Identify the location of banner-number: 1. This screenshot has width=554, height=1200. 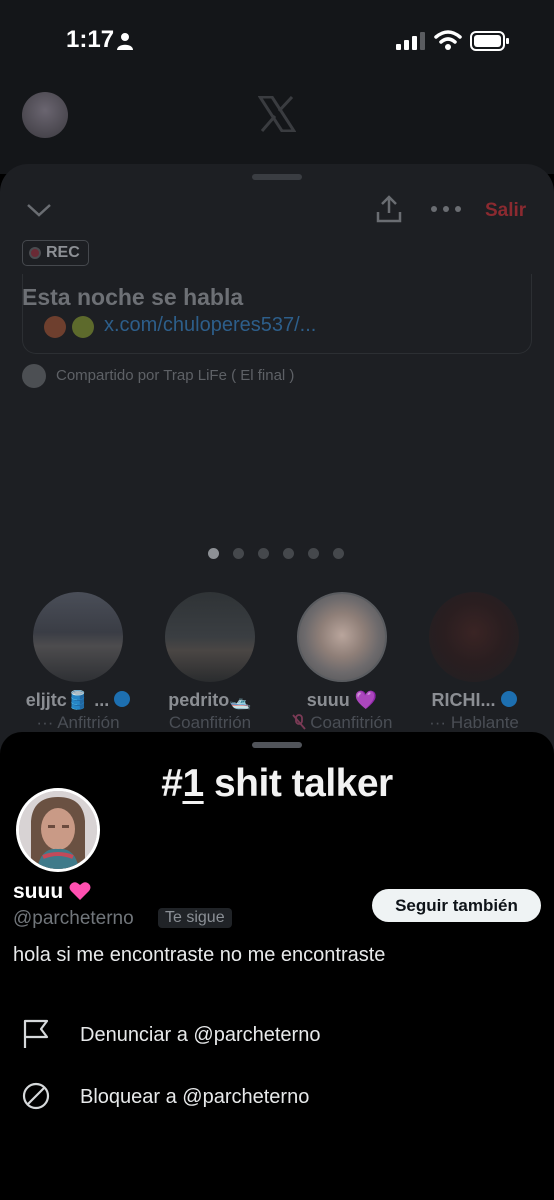
(193, 783).